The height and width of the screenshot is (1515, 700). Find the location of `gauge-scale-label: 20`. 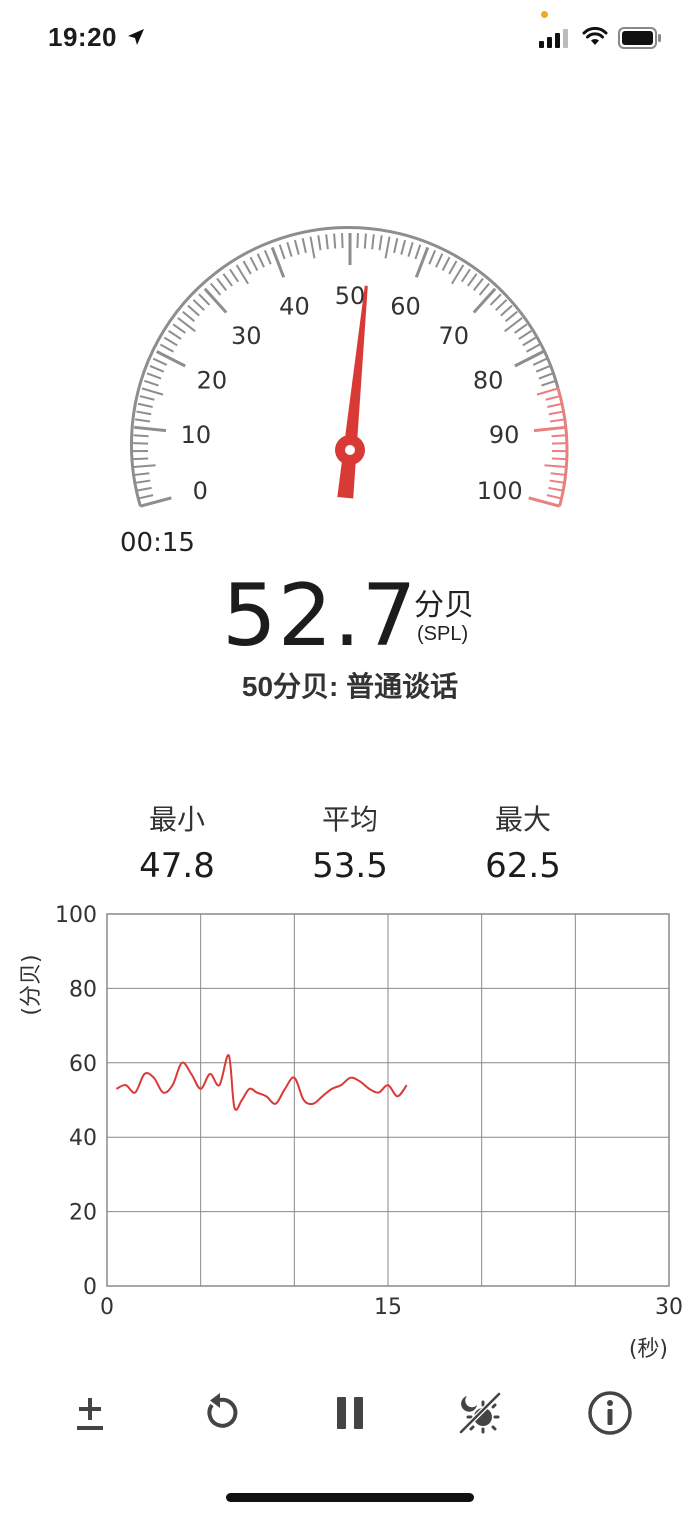

gauge-scale-label: 20 is located at coordinates (212, 381).